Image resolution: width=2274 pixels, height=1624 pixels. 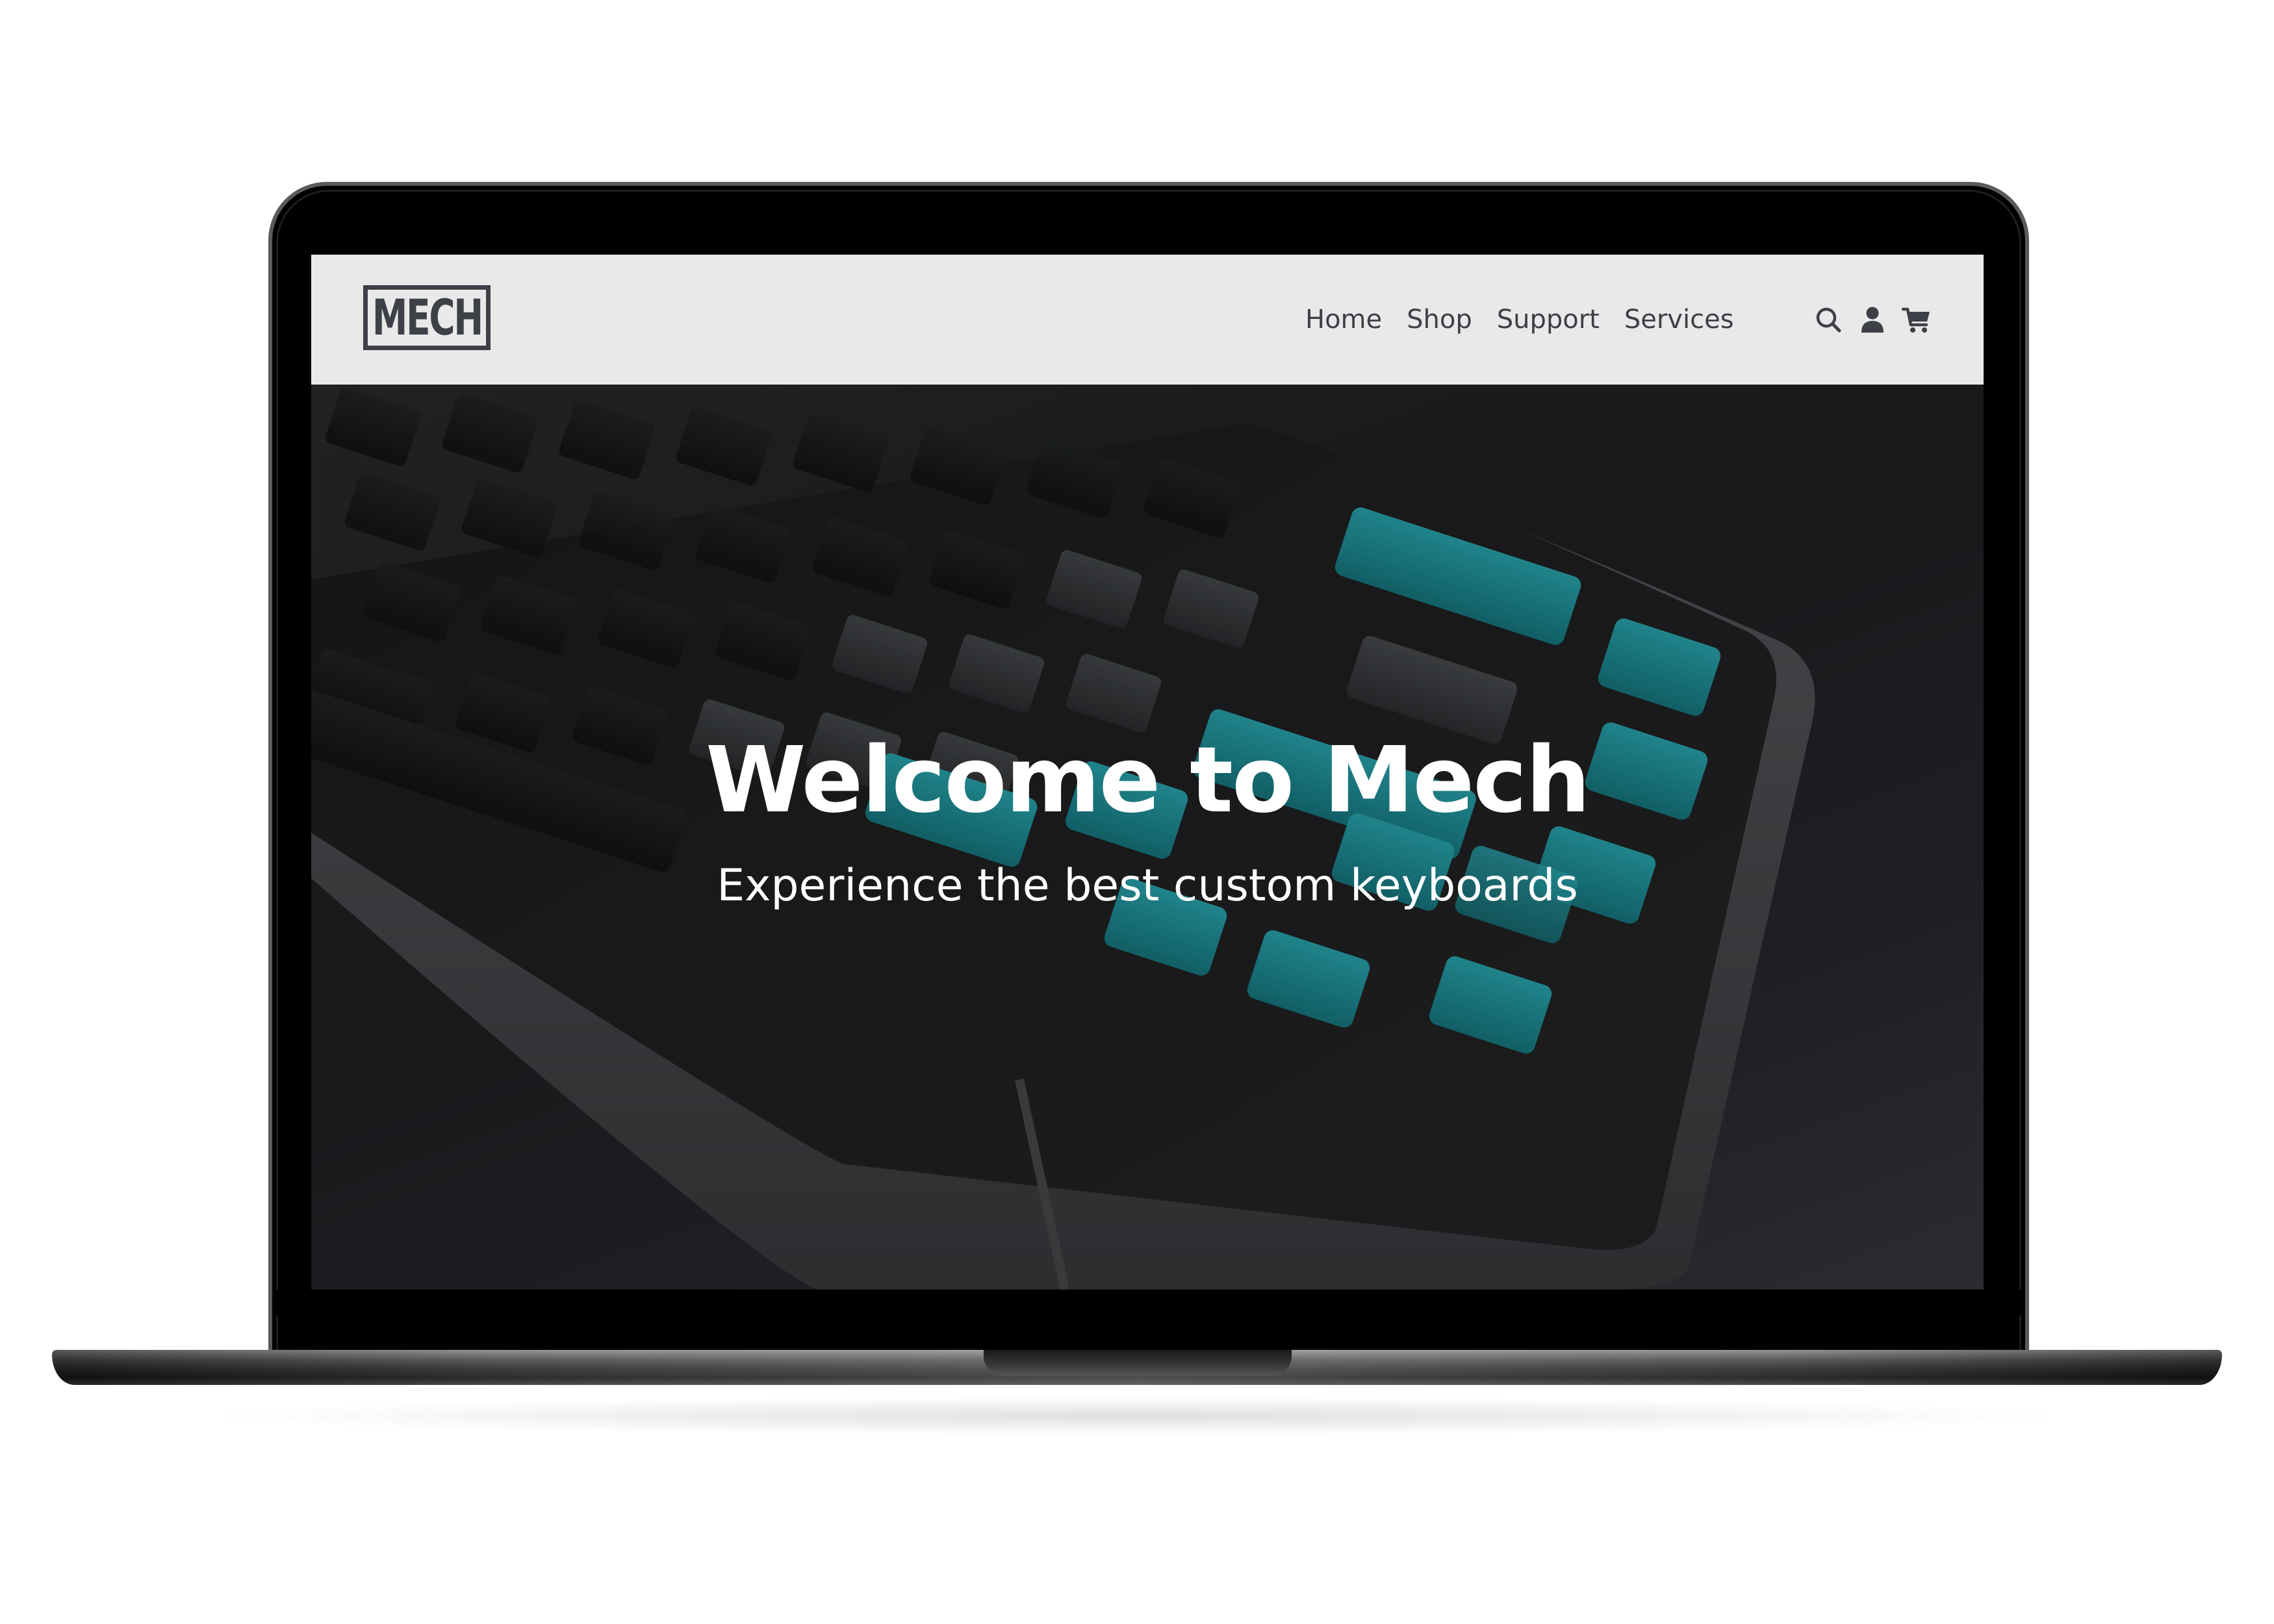 What do you see at coordinates (1548, 320) in the screenshot?
I see `nav-link-support: Support` at bounding box center [1548, 320].